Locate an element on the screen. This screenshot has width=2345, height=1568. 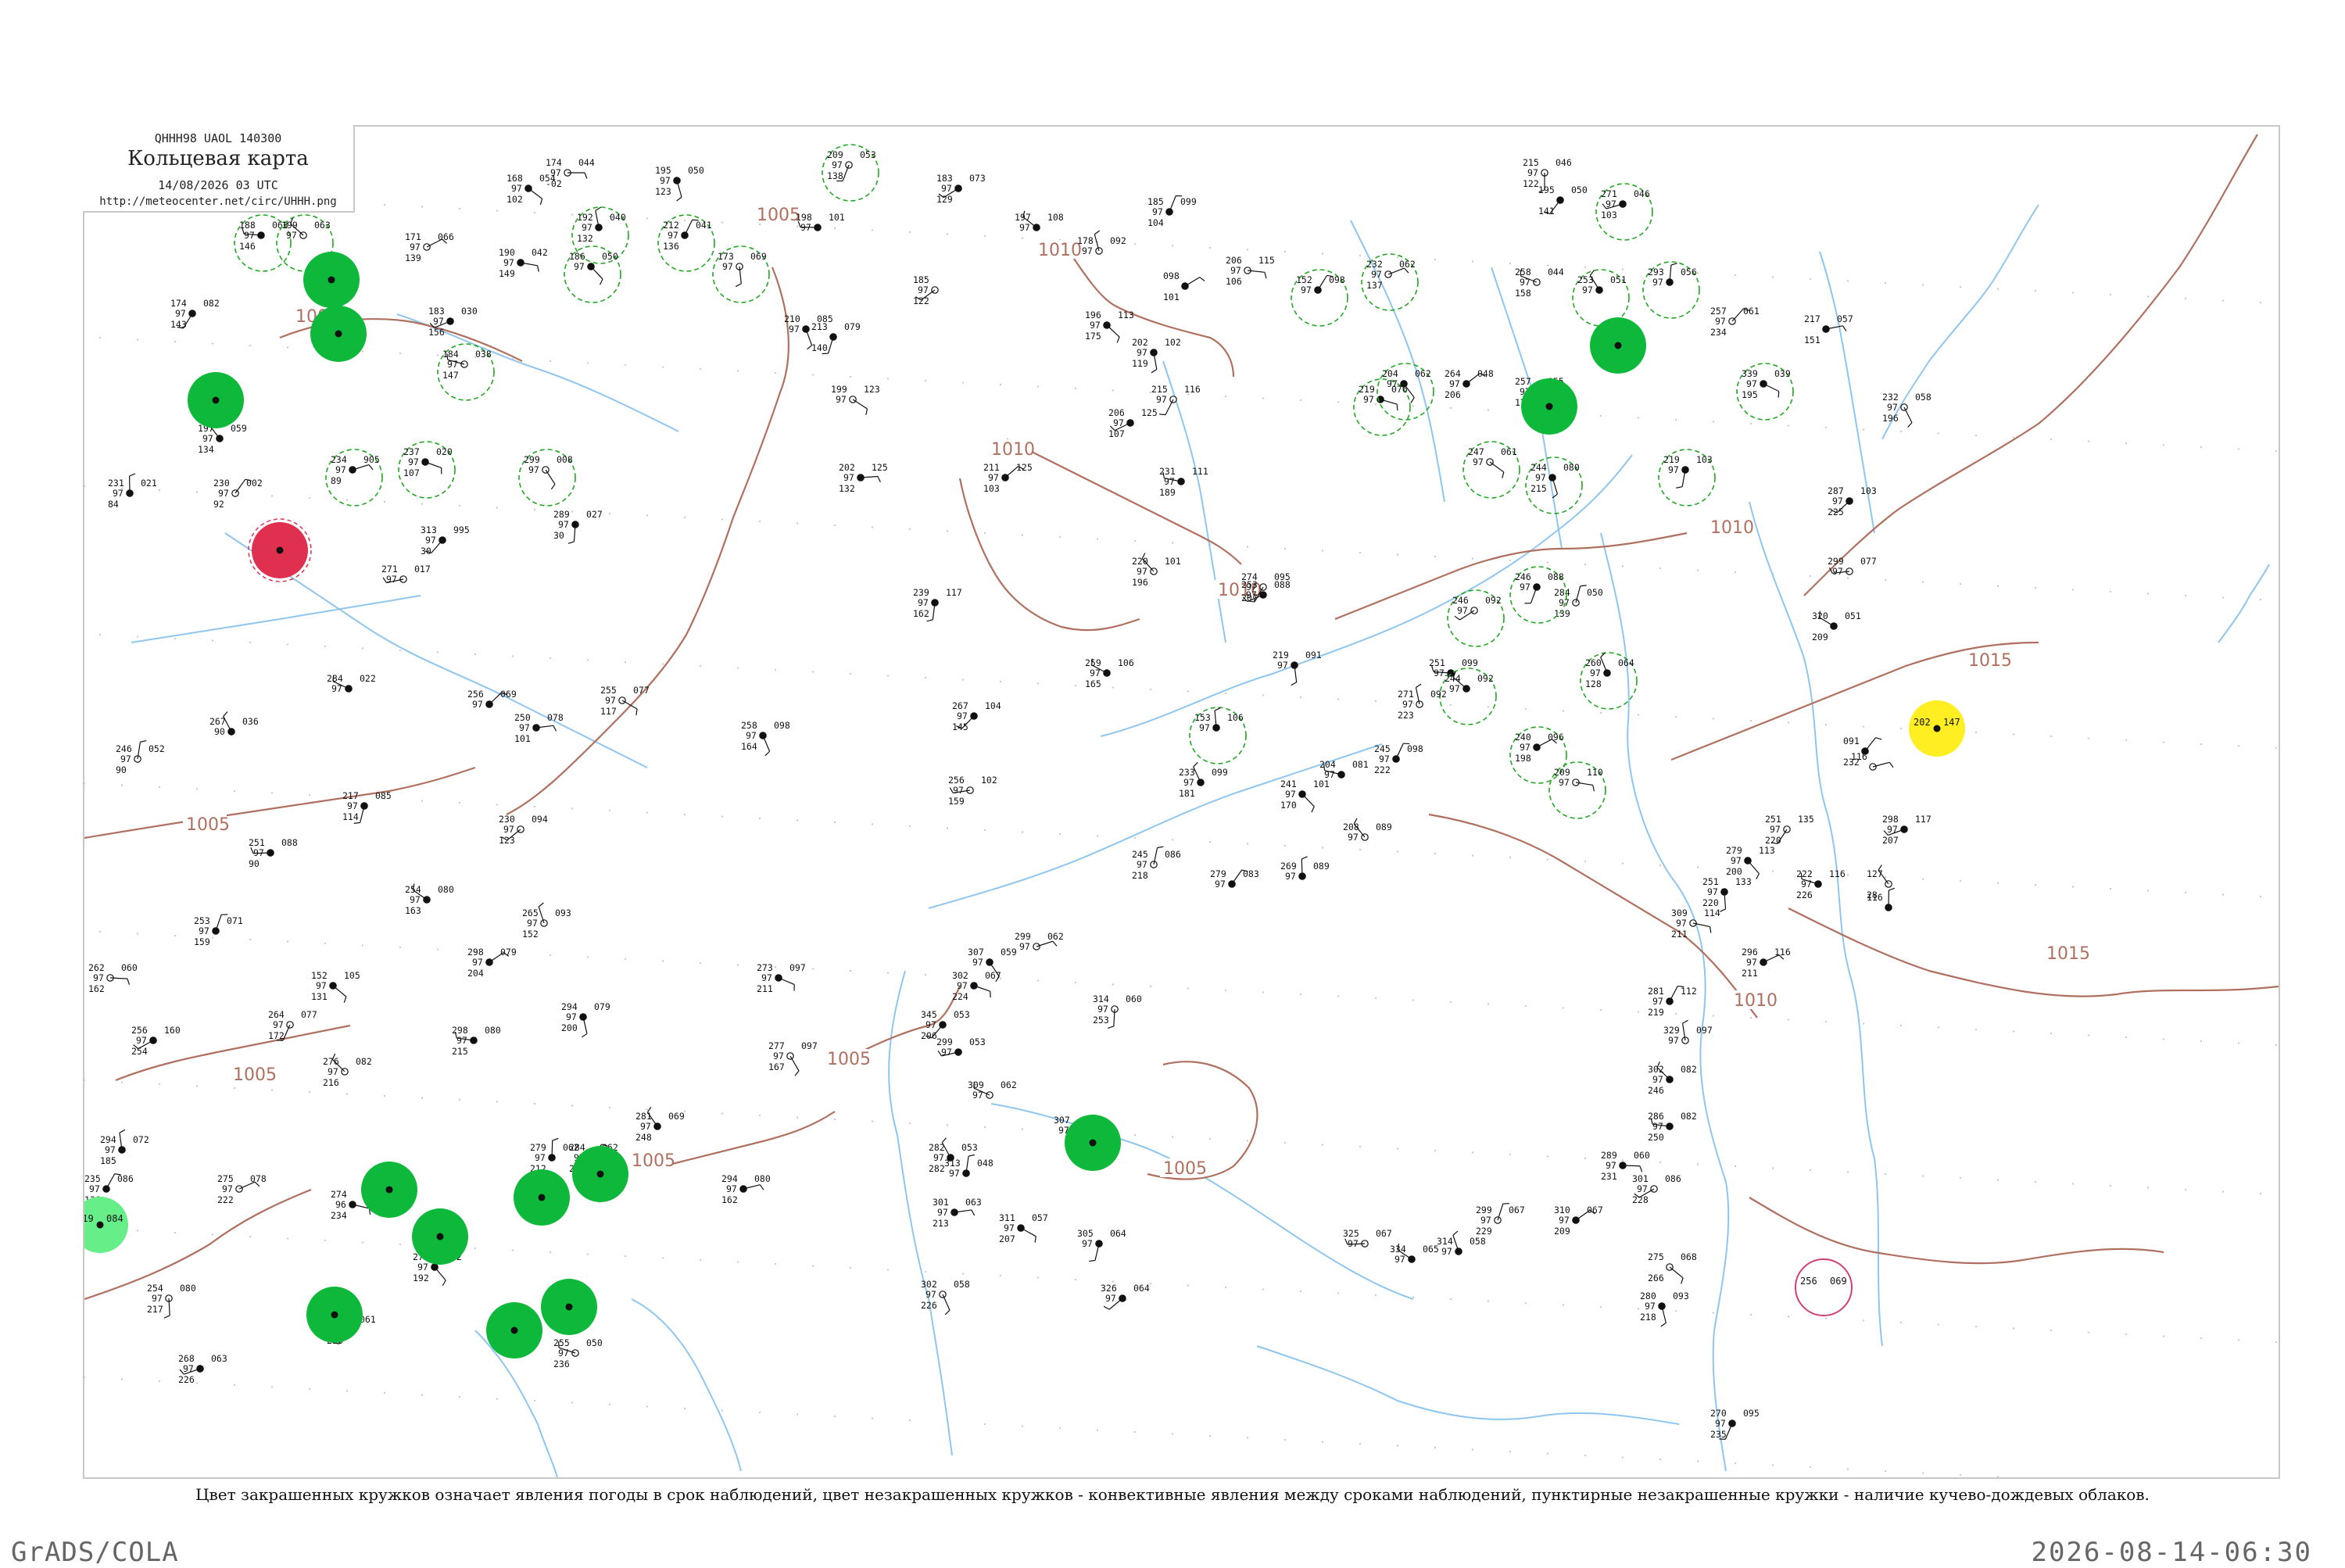
station-plot: 24508697218 is located at coordinates (1156, 864).